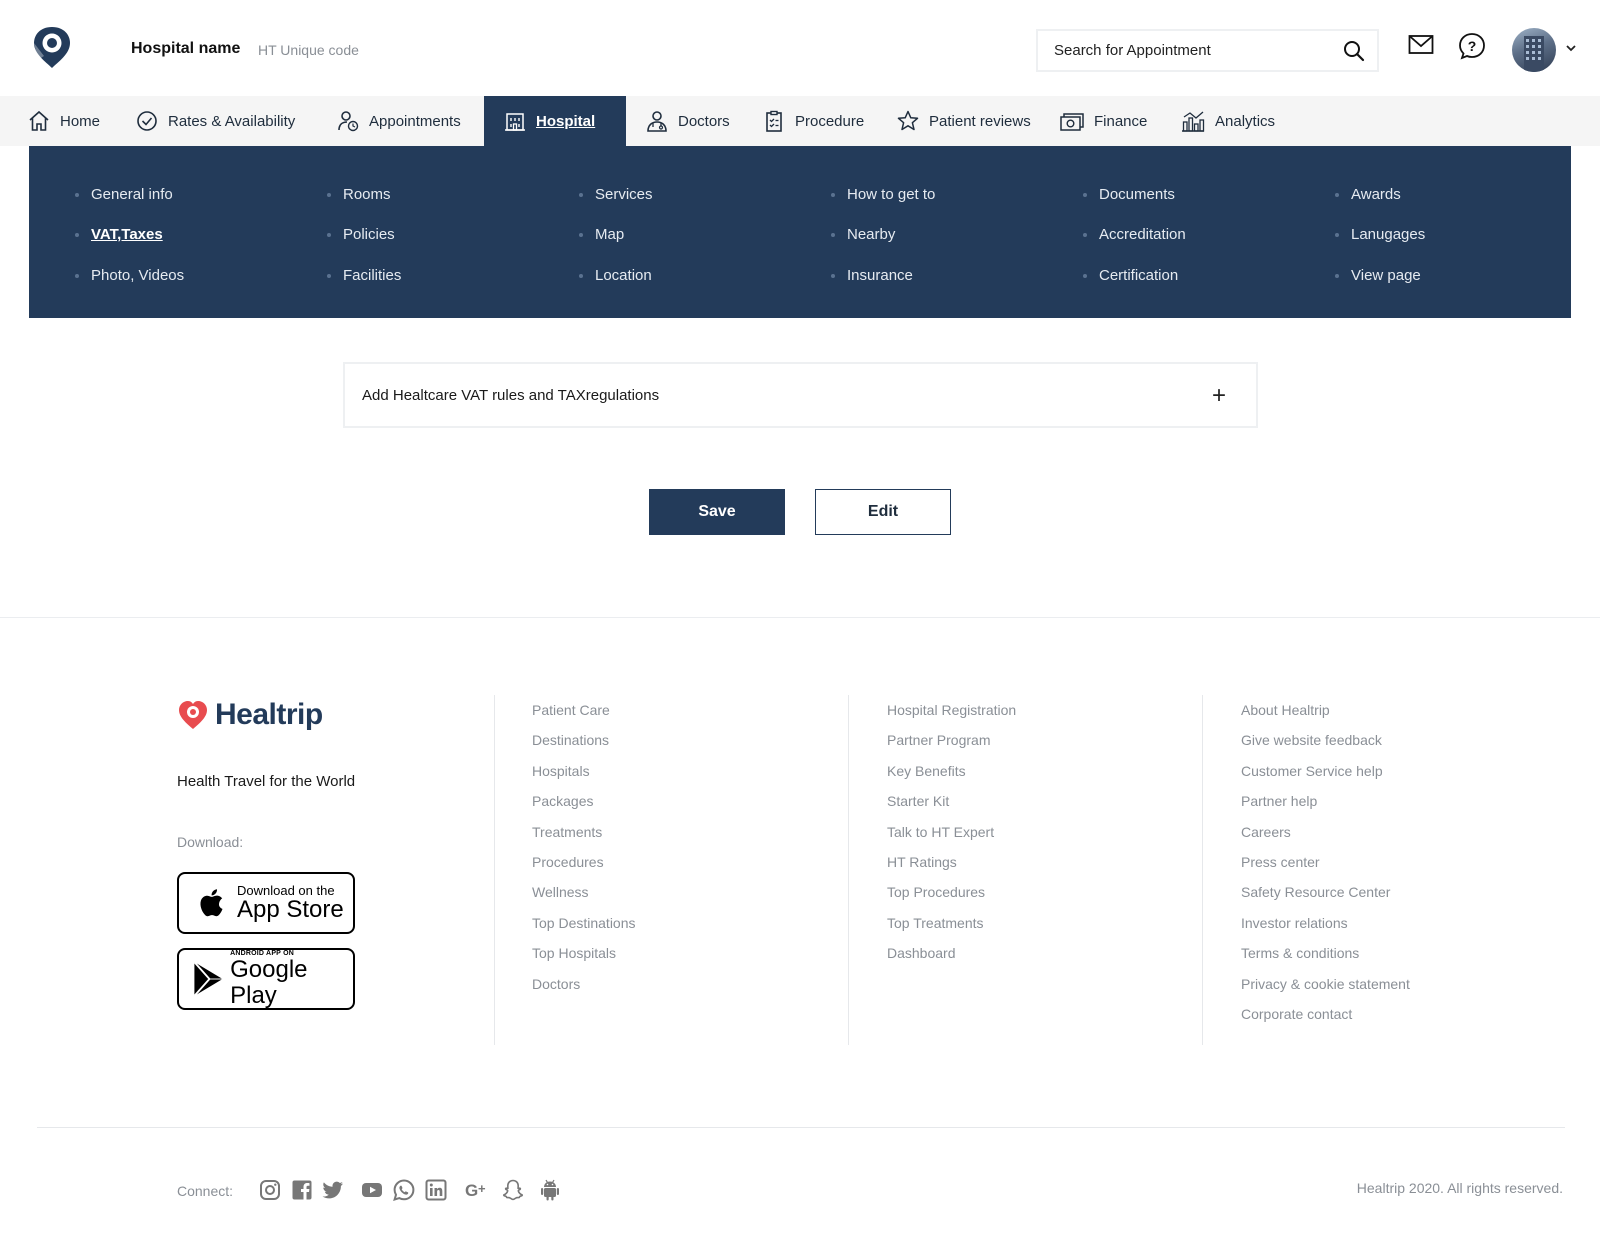  I want to click on submenu-rooms: Rooms, so click(359, 194).